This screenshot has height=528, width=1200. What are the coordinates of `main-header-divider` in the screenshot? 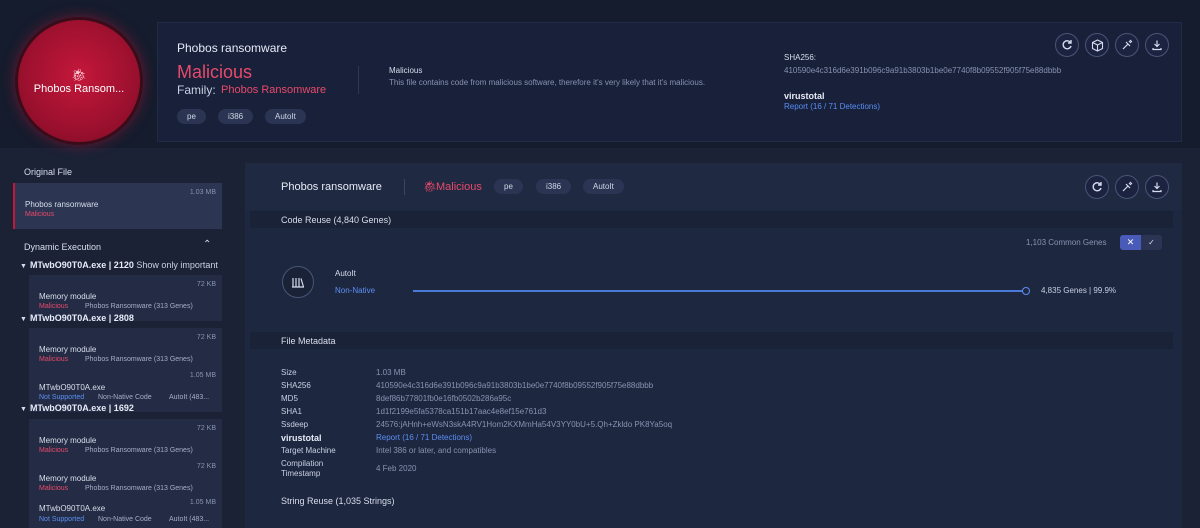 It's located at (404, 187).